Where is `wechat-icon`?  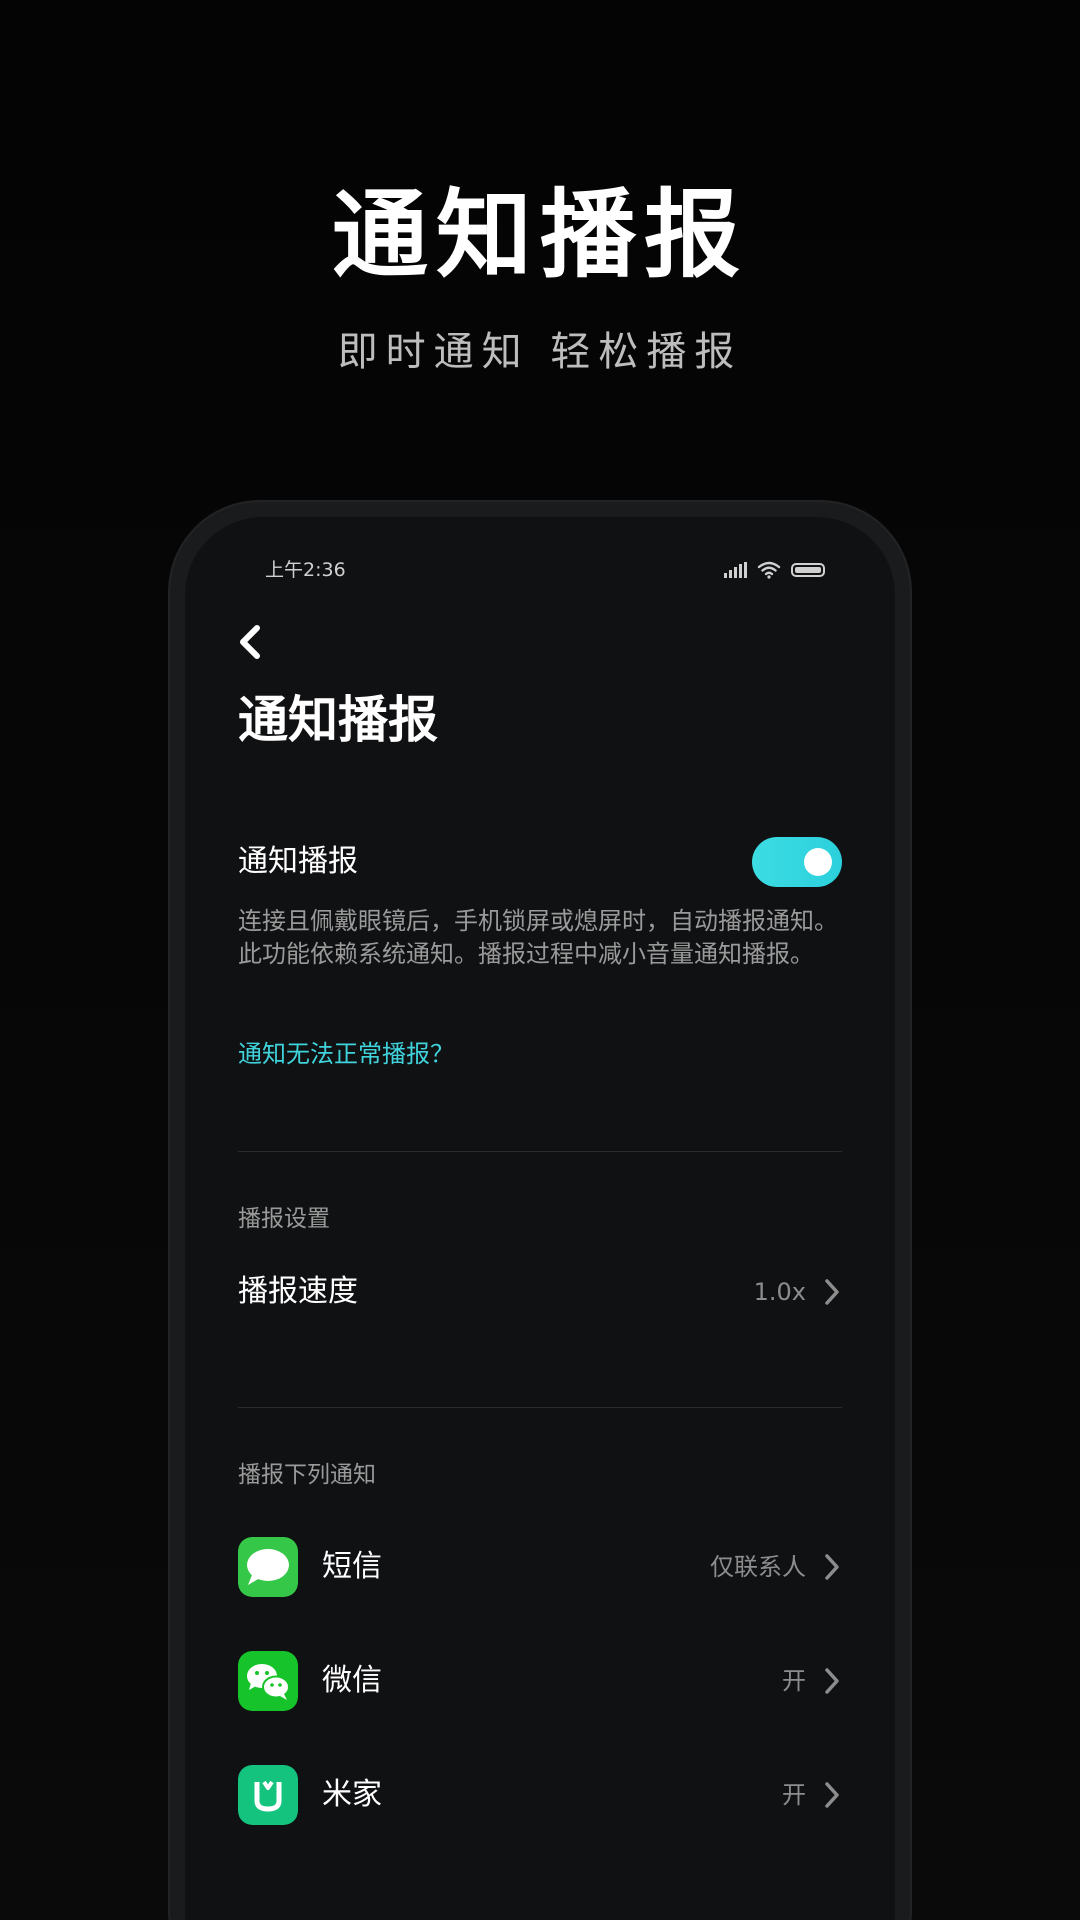 wechat-icon is located at coordinates (268, 1681).